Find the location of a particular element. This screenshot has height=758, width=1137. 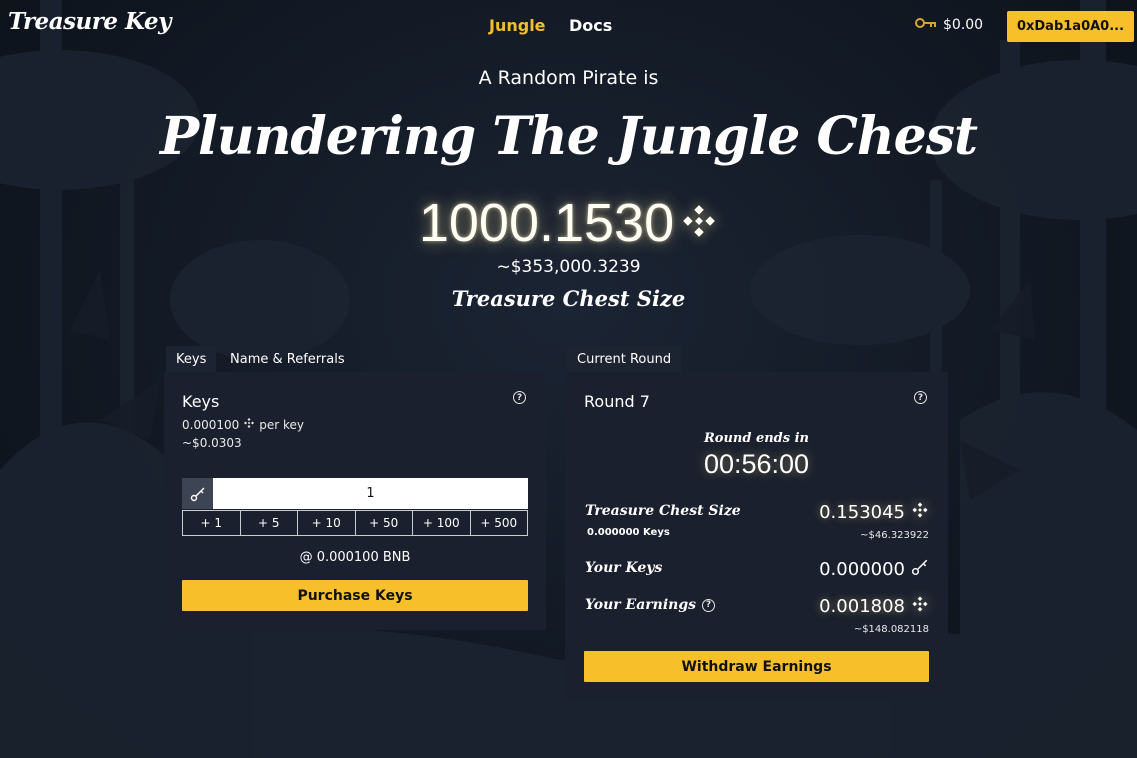

wallet-balance: $0.00 is located at coordinates (949, 25).